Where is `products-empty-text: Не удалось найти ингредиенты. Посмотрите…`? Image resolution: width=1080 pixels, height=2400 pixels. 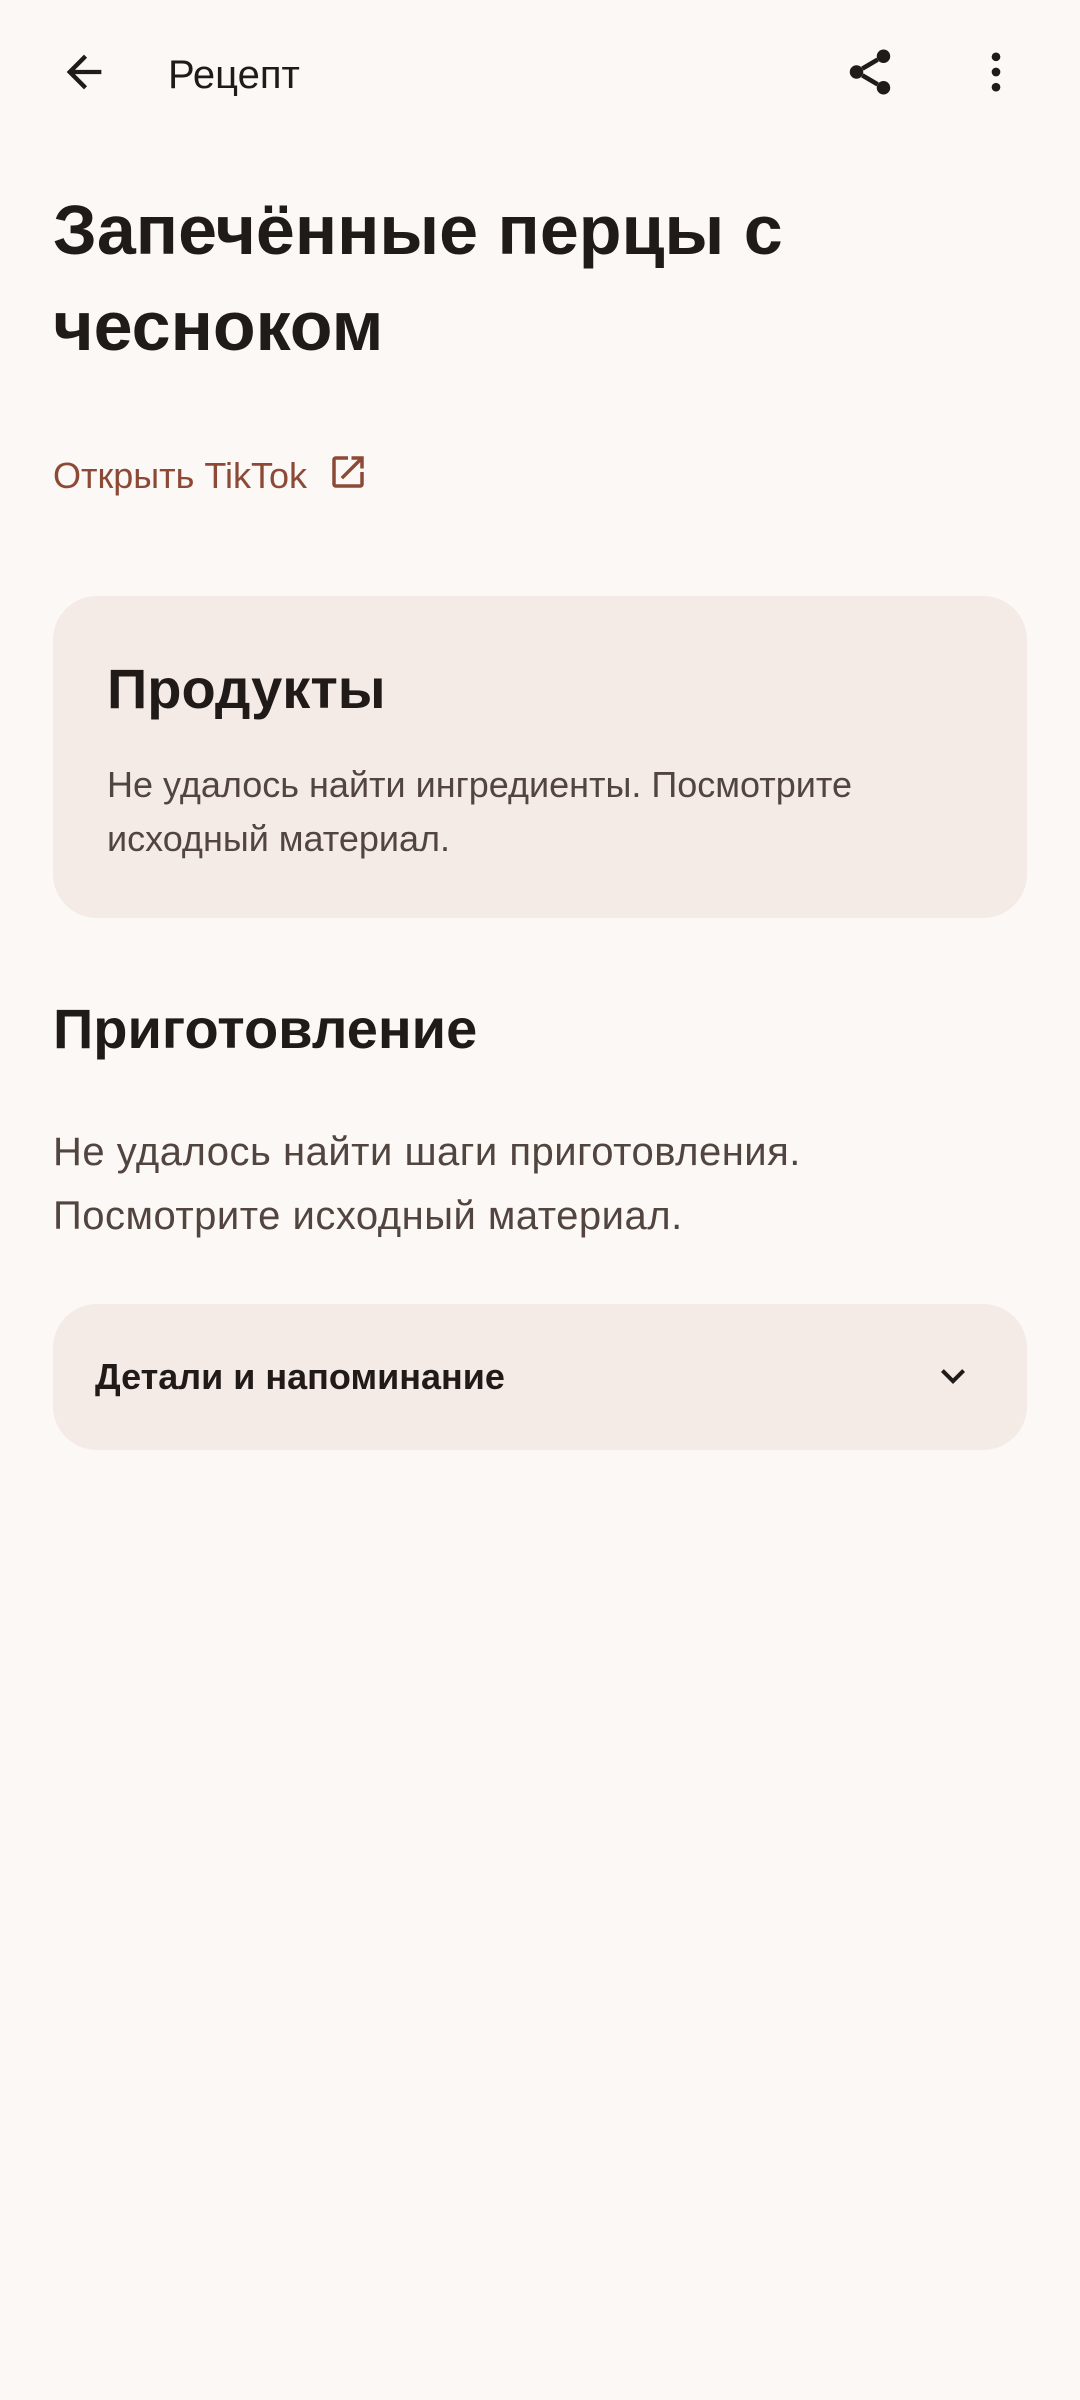
products-empty-text: Не удалось найти ингредиенты. Посмотрите… is located at coordinates (480, 811).